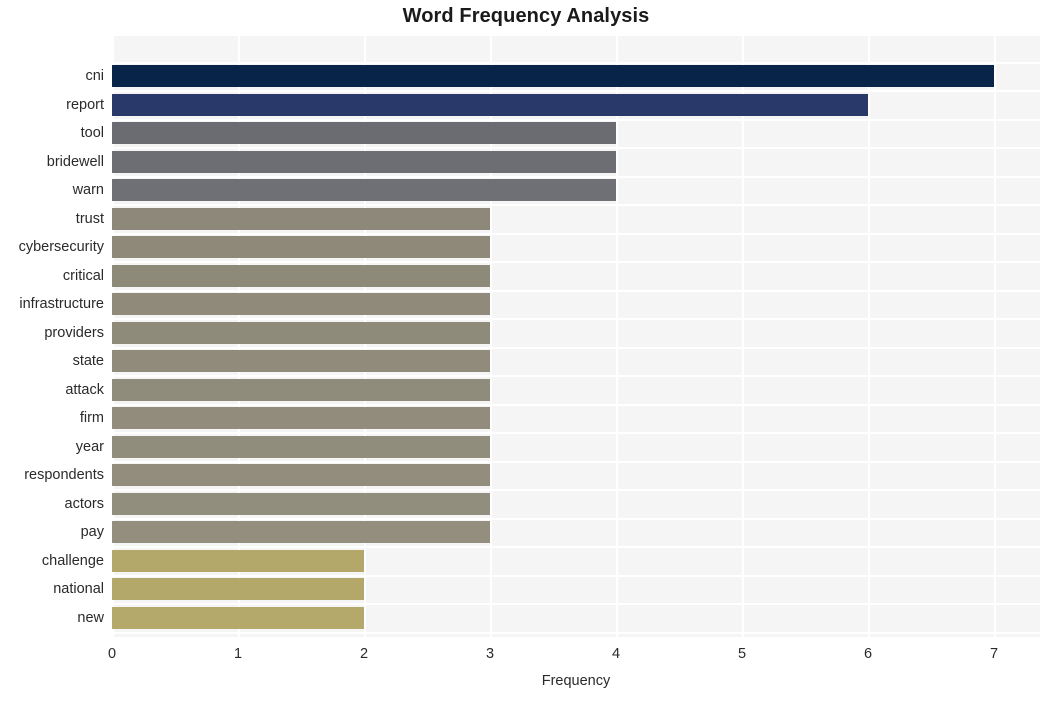 Image resolution: width=1052 pixels, height=701 pixels. What do you see at coordinates (78, 589) in the screenshot?
I see `y-tick-label: national` at bounding box center [78, 589].